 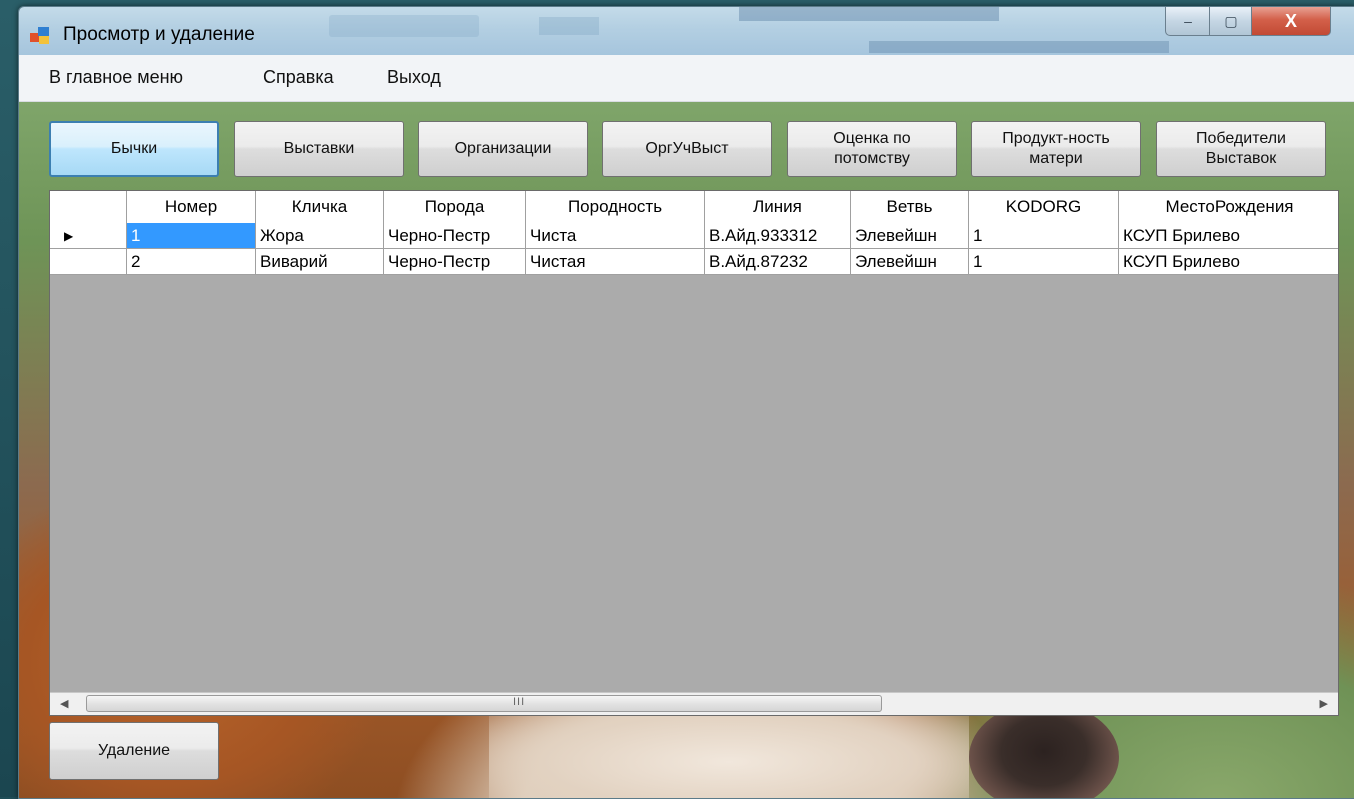 I want to click on menu-item-main-menu: В главное меню, so click(x=116, y=77).